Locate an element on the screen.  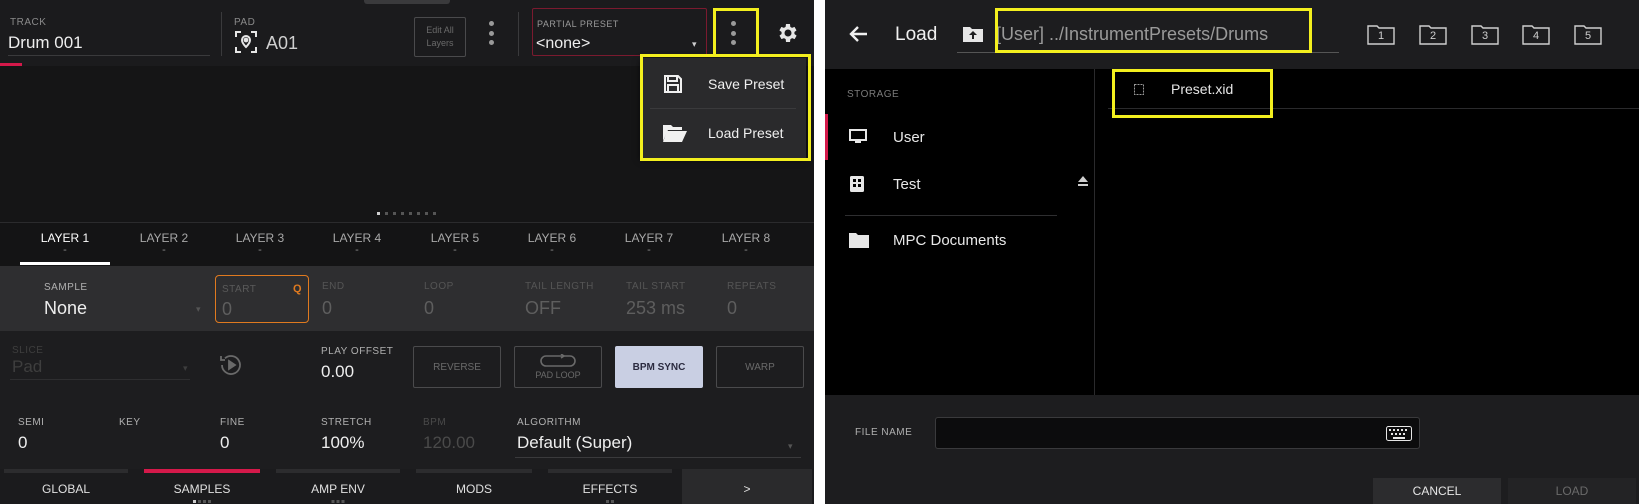
load-preset-label: Load Preset is located at coordinates (746, 133).